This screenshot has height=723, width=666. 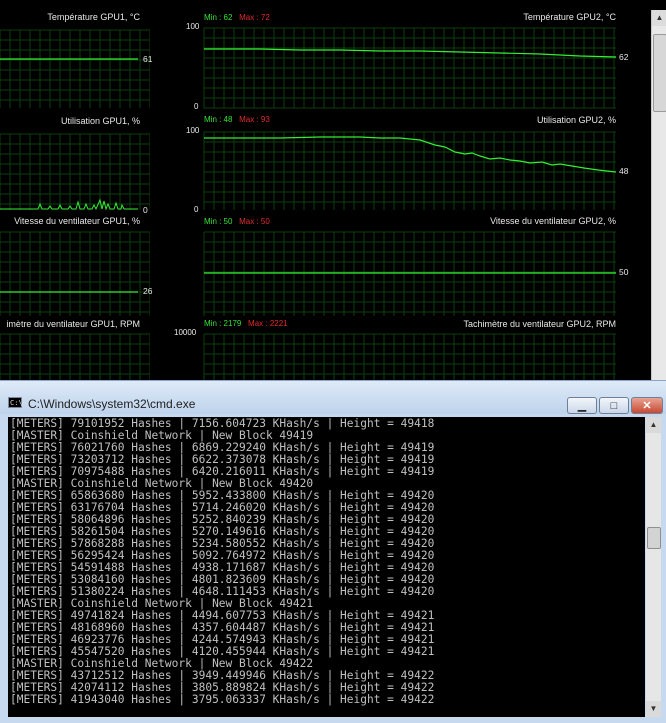 What do you see at coordinates (196, 106) in the screenshot?
I see `gpu2-temperature-axis-min: 0` at bounding box center [196, 106].